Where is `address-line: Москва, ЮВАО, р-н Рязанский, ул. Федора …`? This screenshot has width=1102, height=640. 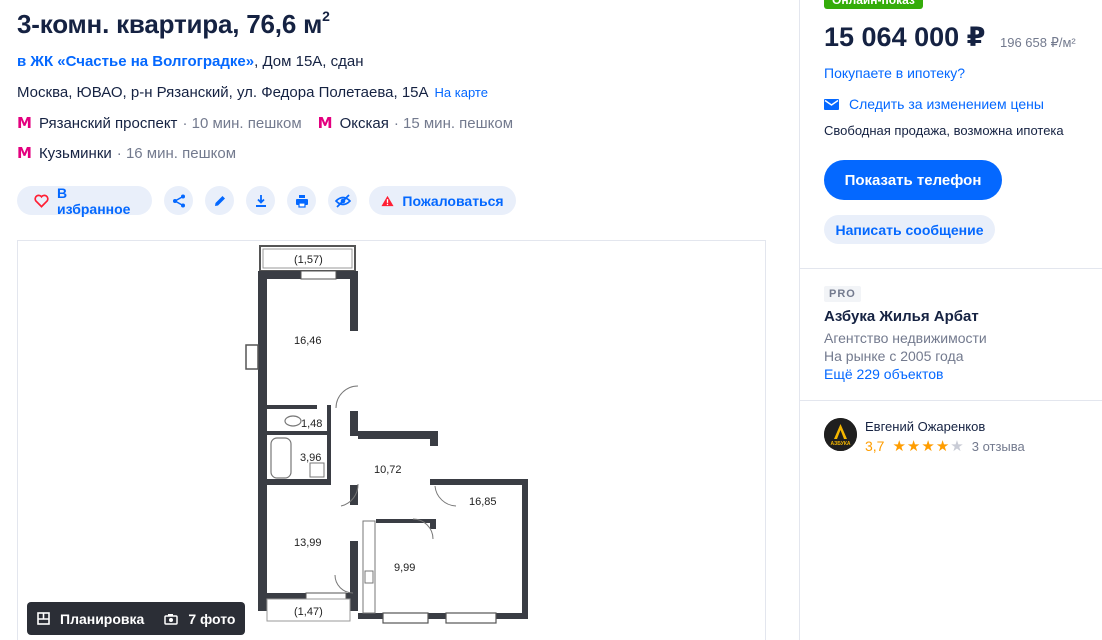
address-line: Москва, ЮВАО, р-н Рязанский, ул. Федора … is located at coordinates (252, 92).